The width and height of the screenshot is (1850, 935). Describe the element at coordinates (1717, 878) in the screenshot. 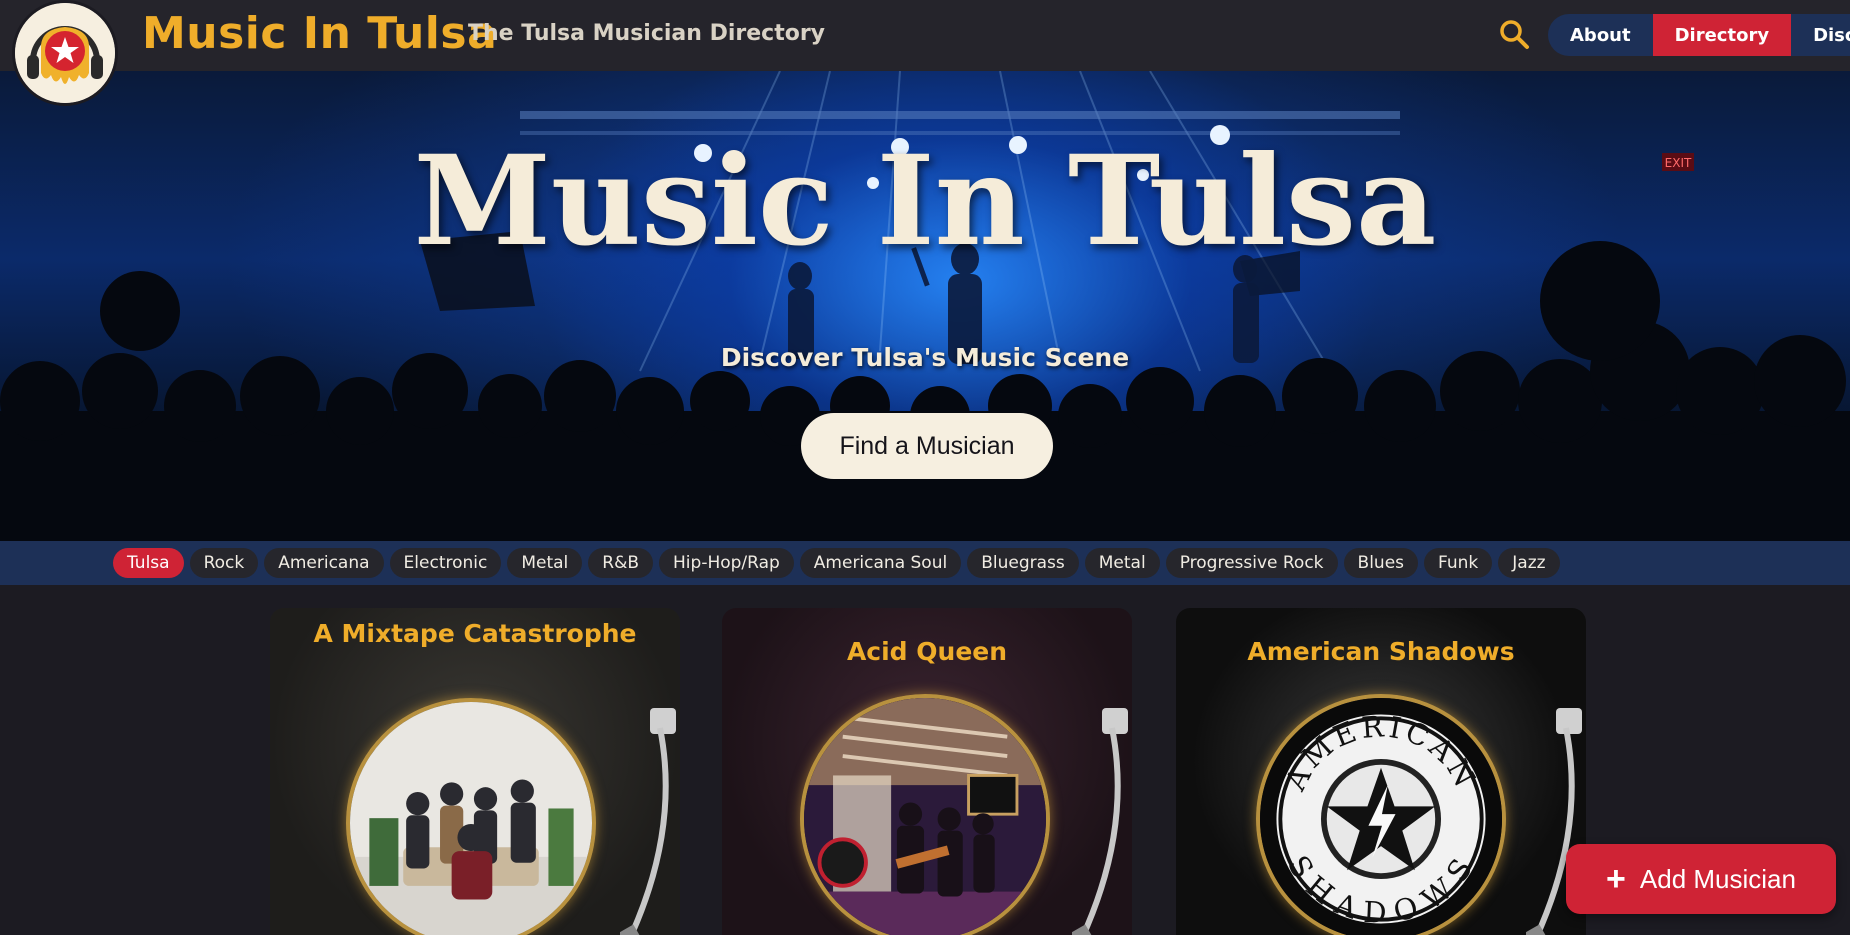

I see `add-musician-label: Add Musician` at that location.